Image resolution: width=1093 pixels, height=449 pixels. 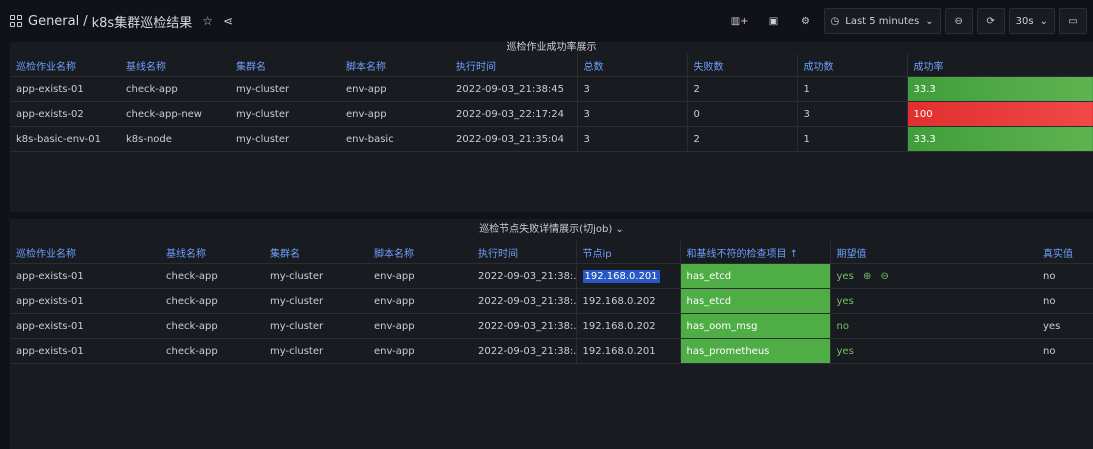 I want to click on panel-title: 巡检节点失败详情展示(切job) ⌄, so click(x=551, y=230).